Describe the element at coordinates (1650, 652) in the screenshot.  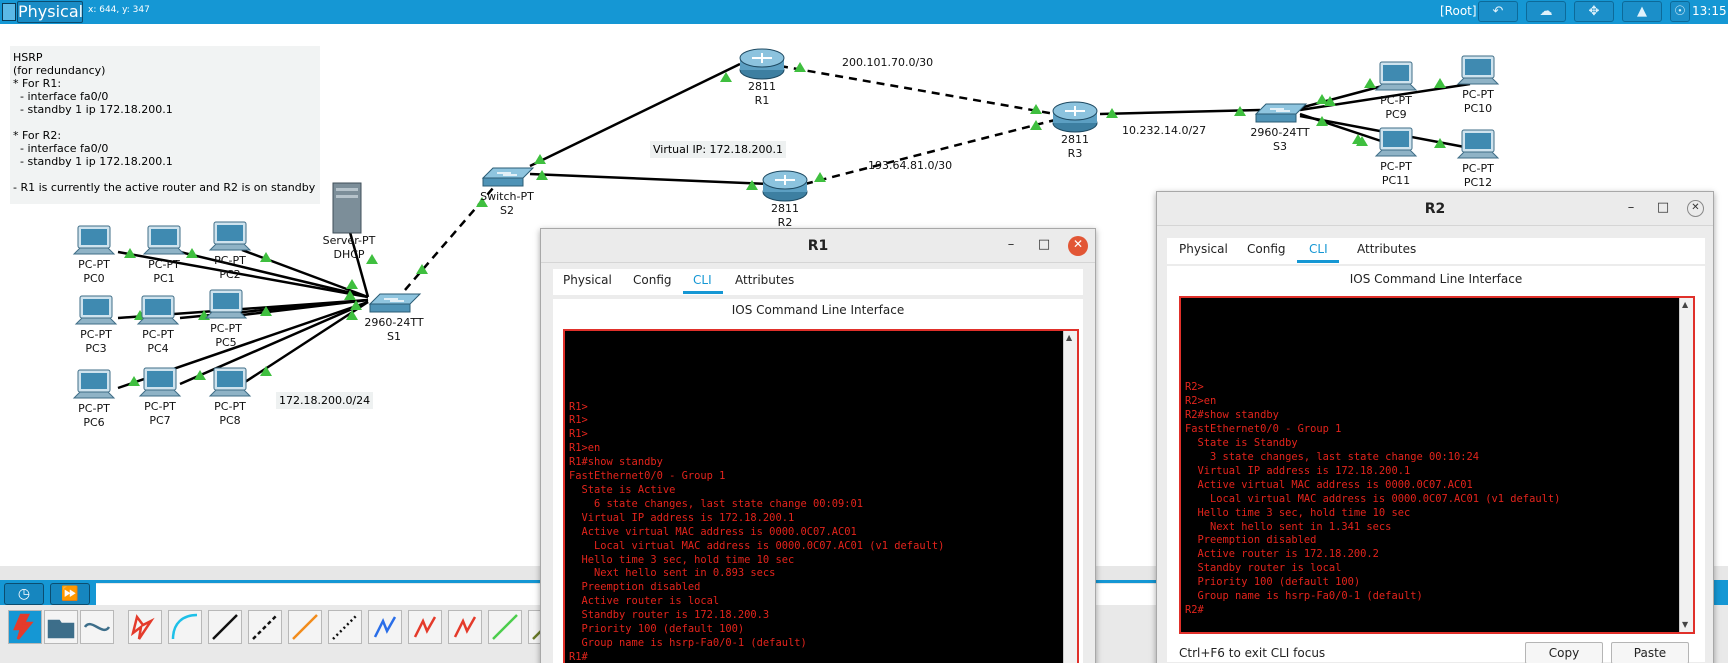
I see `paste-button: Paste` at that location.